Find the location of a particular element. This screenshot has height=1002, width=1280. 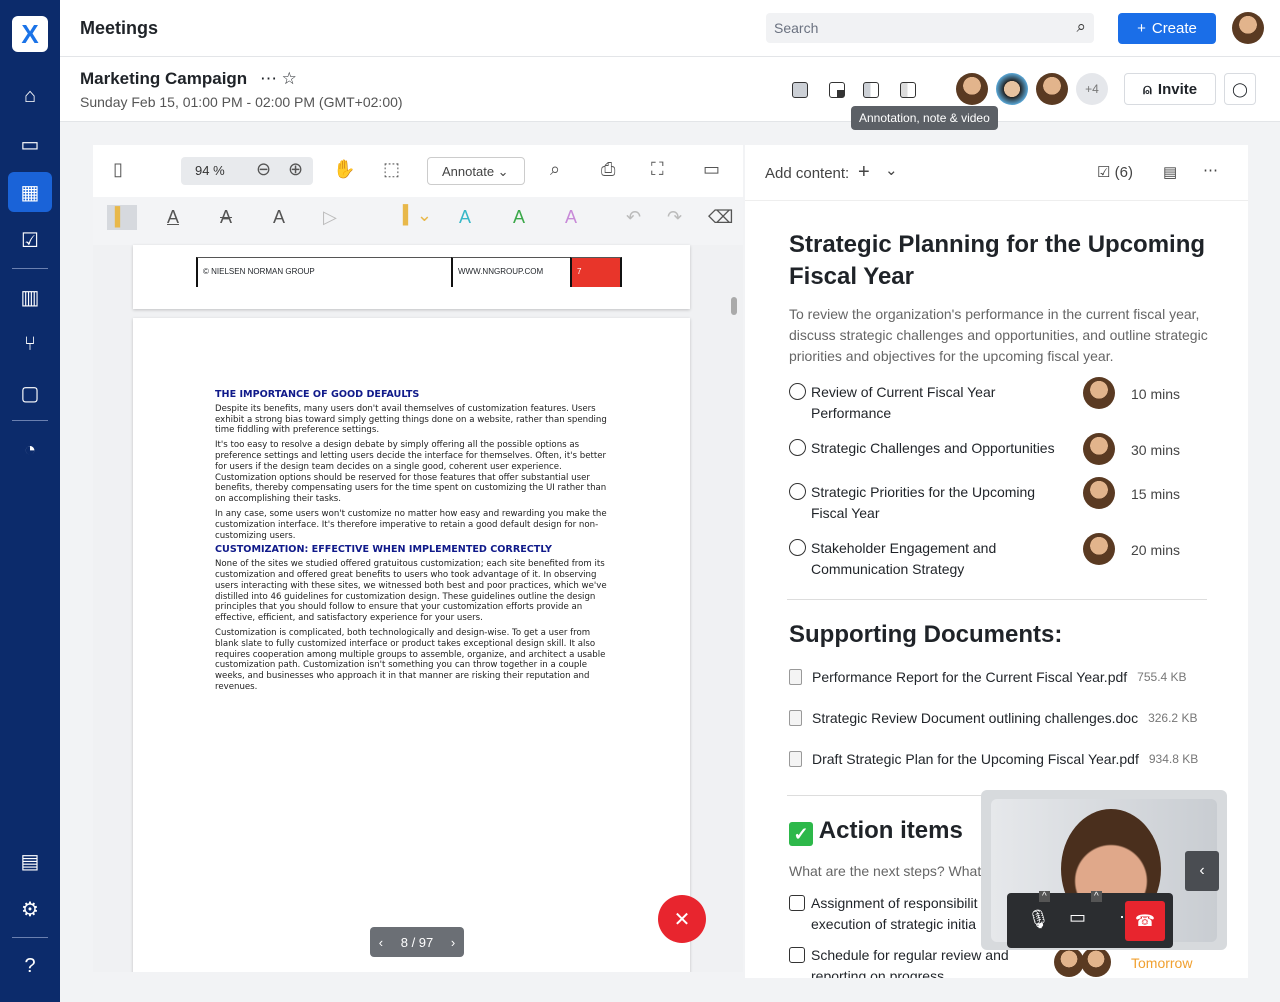

top-bar: Meetings Search ⌕ + Create is located at coordinates (670, 28).